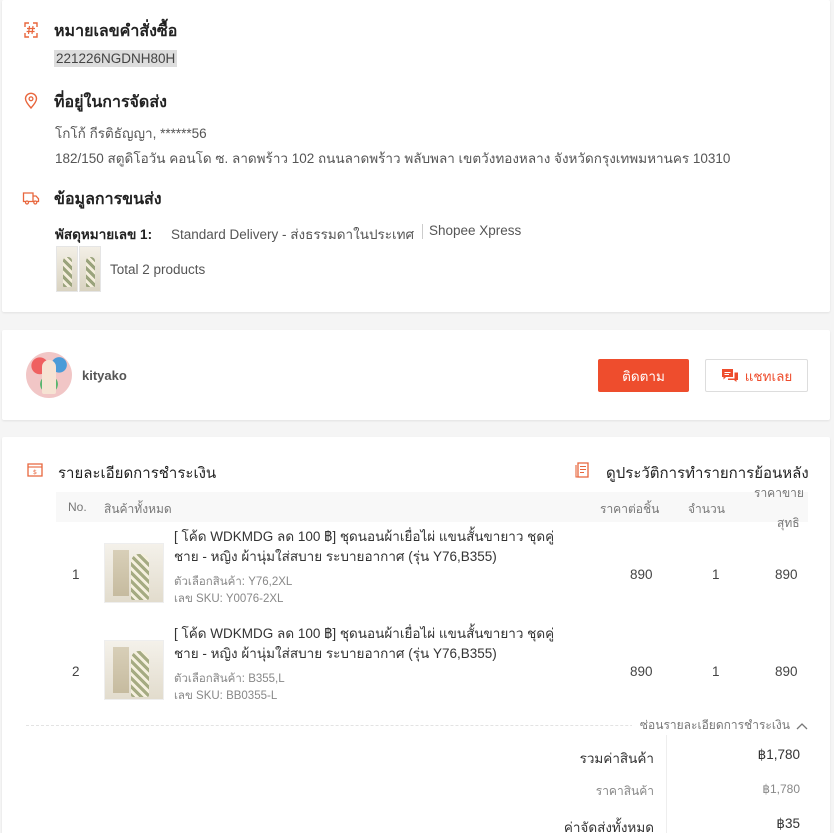  I want to click on shipping-fee-value: ฿35, so click(788, 823).